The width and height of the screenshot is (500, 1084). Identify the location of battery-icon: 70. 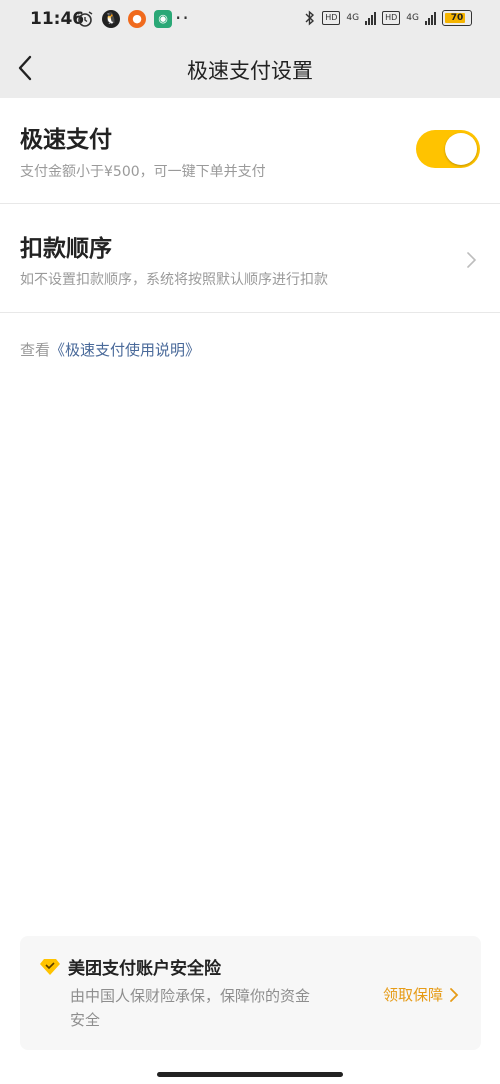
(457, 18).